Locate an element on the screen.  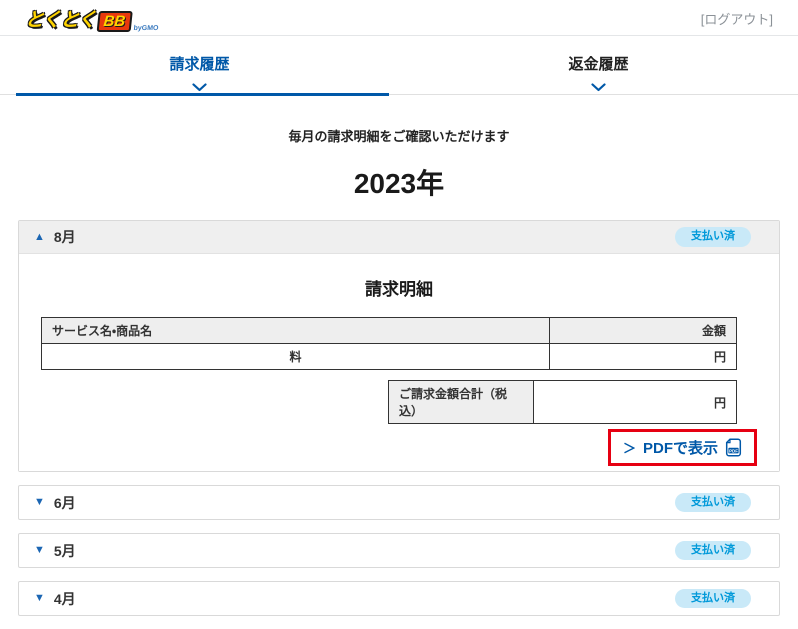
month-label: 5月 is located at coordinates (64, 550).